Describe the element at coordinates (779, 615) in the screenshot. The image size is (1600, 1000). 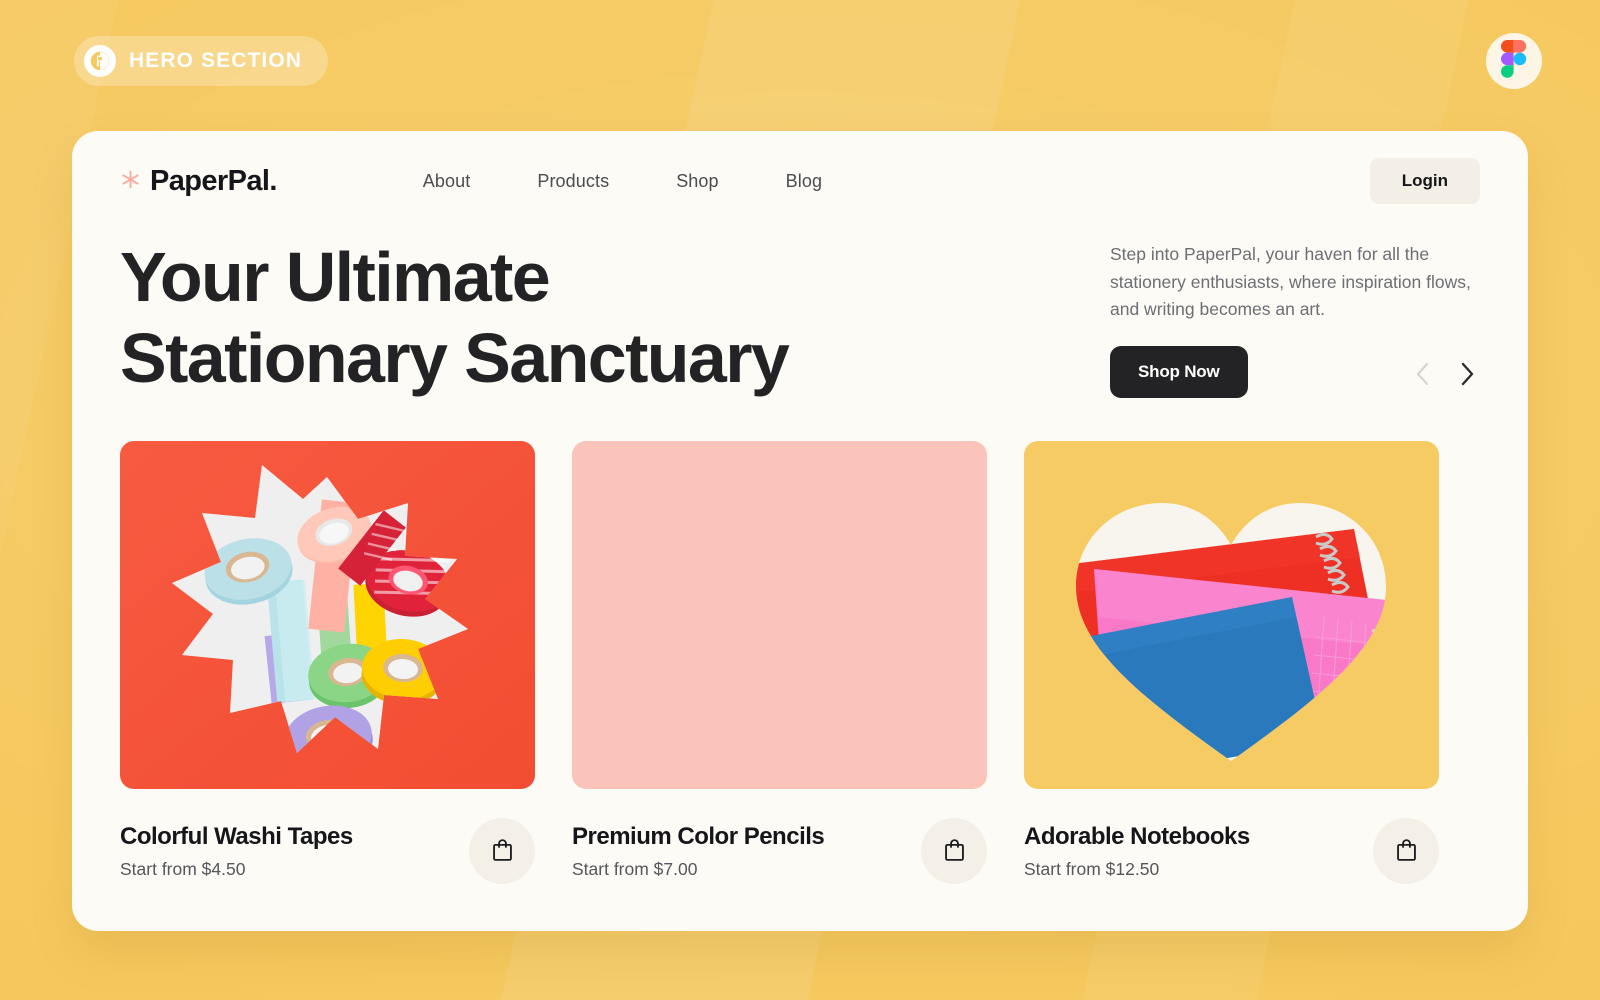
I see `color-pencils-photo` at that location.